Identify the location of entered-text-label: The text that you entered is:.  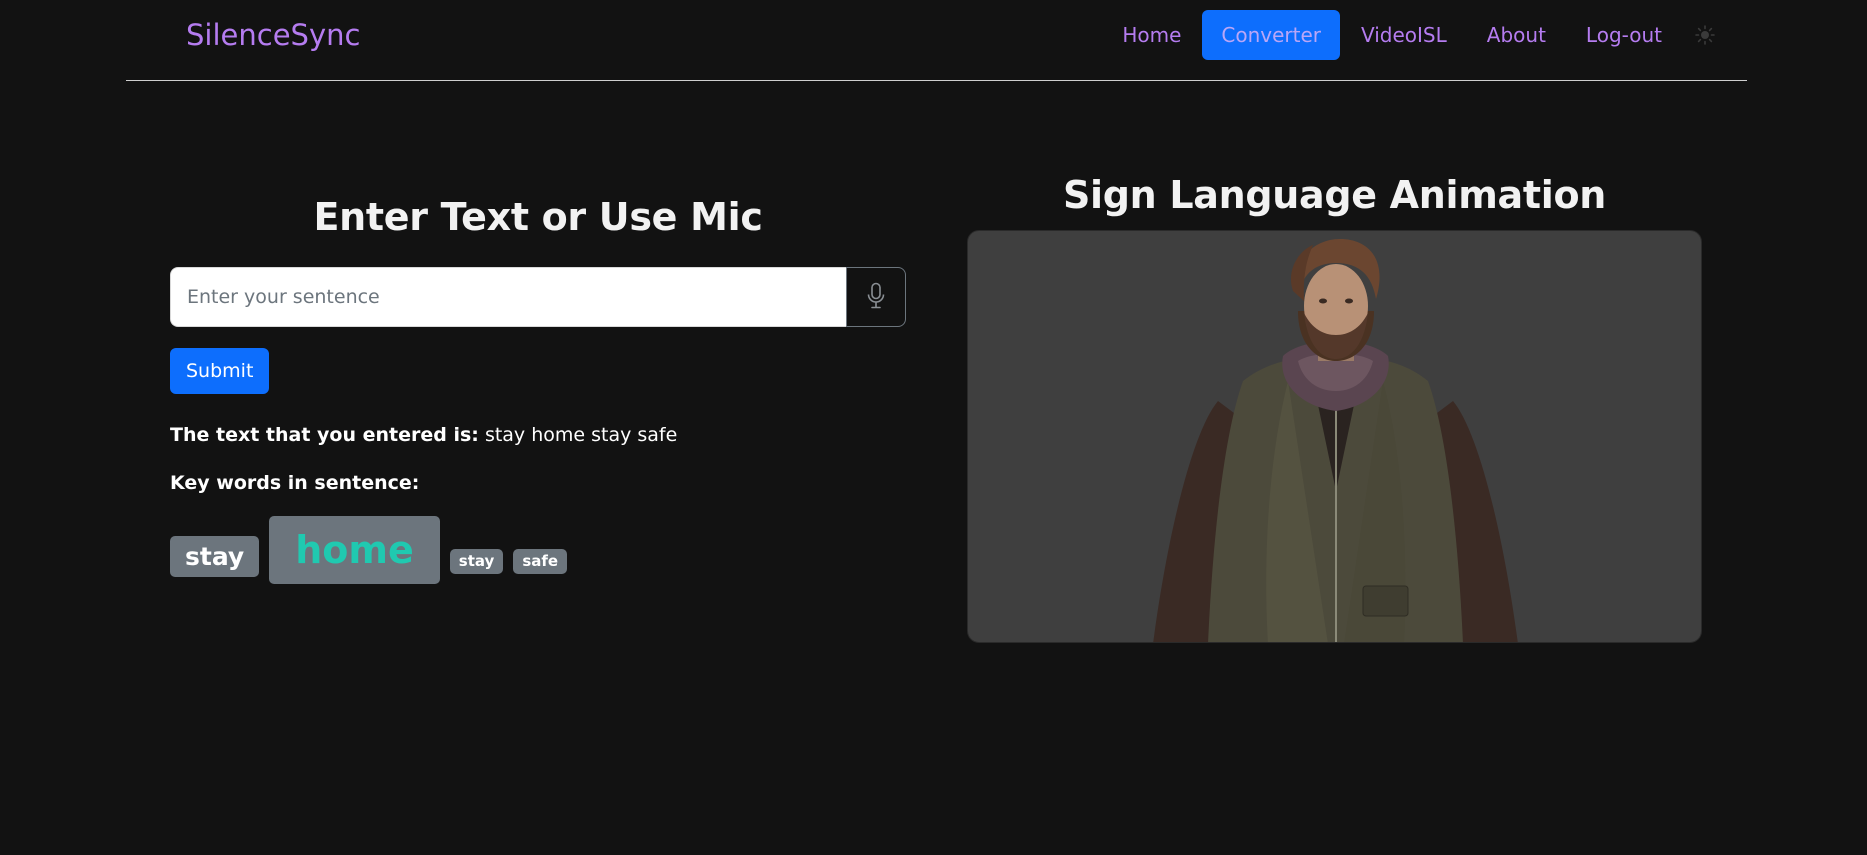
(324, 435).